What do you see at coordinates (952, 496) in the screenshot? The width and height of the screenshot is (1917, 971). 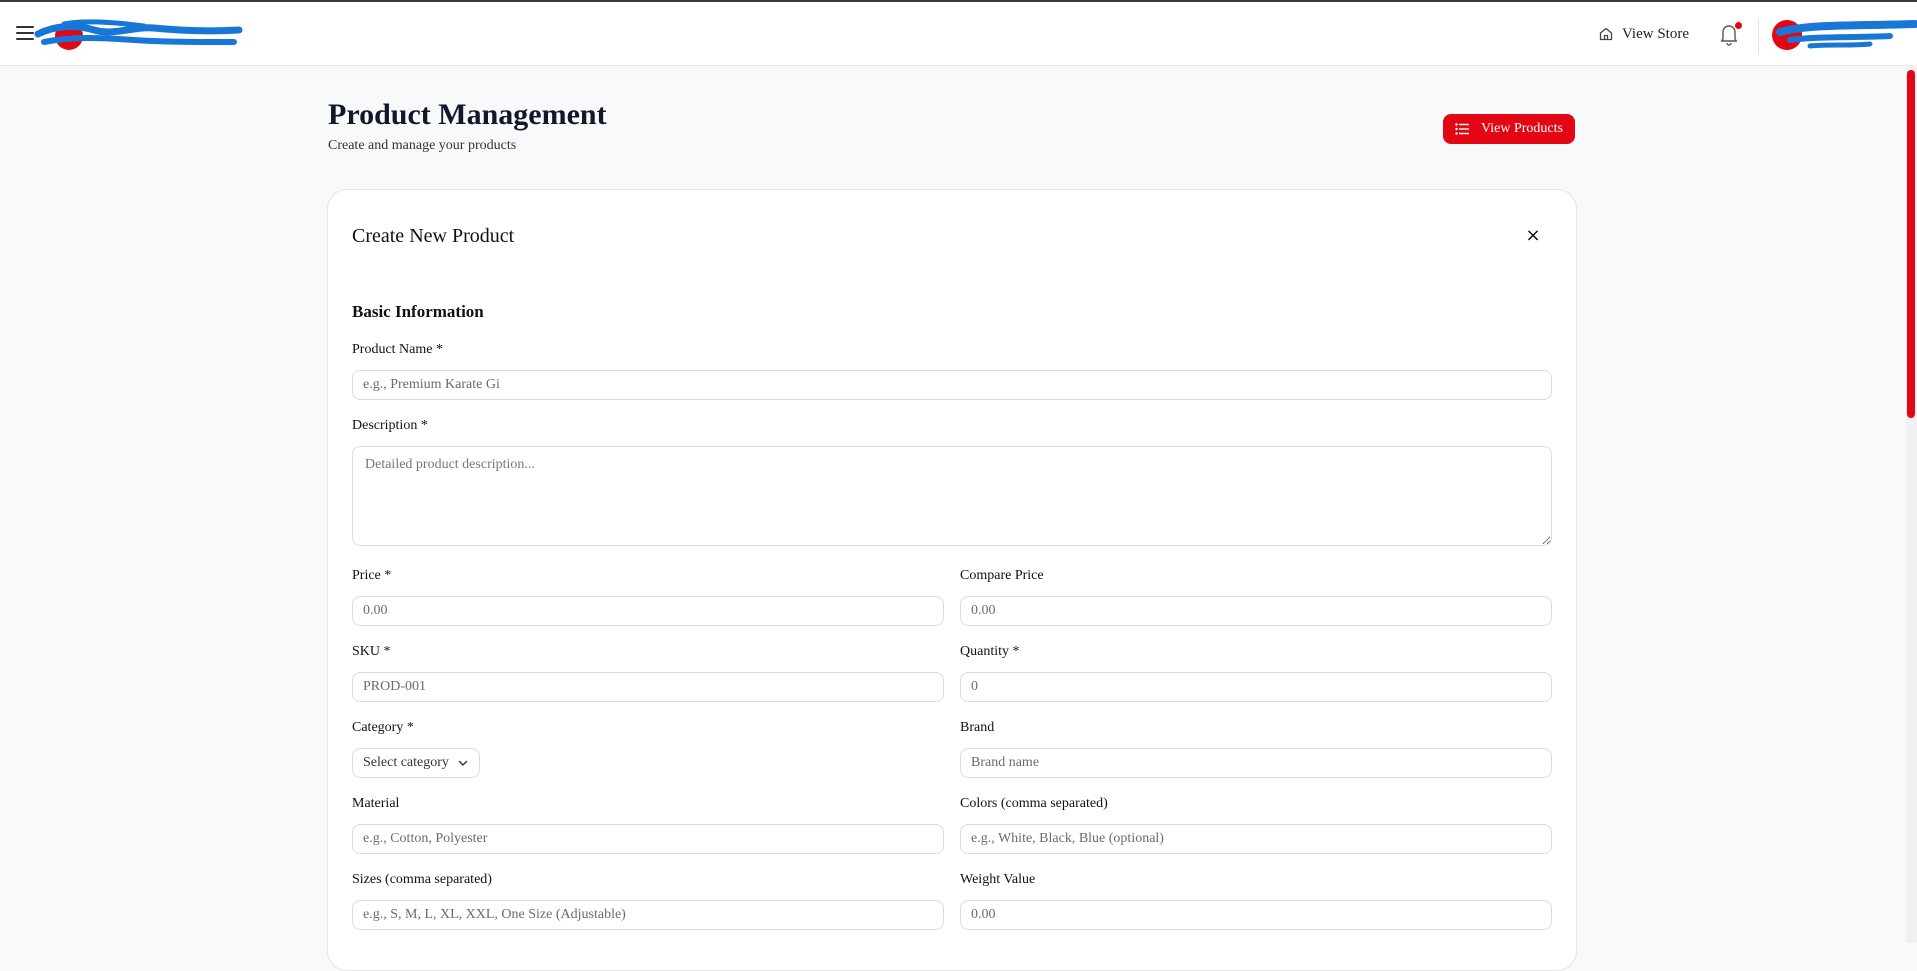 I see `description-textarea` at bounding box center [952, 496].